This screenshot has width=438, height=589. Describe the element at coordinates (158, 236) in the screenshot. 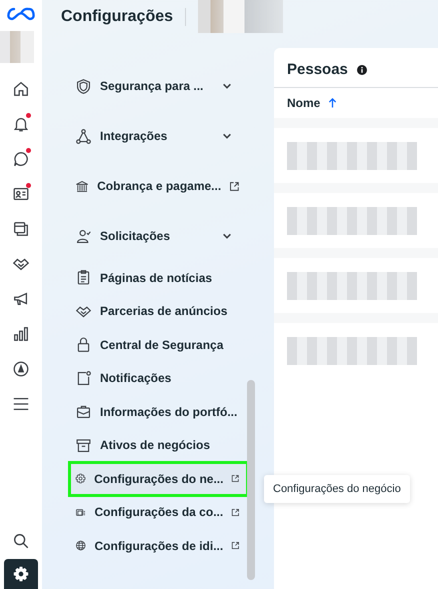

I see `settings-menu-item: Solicitações` at that location.